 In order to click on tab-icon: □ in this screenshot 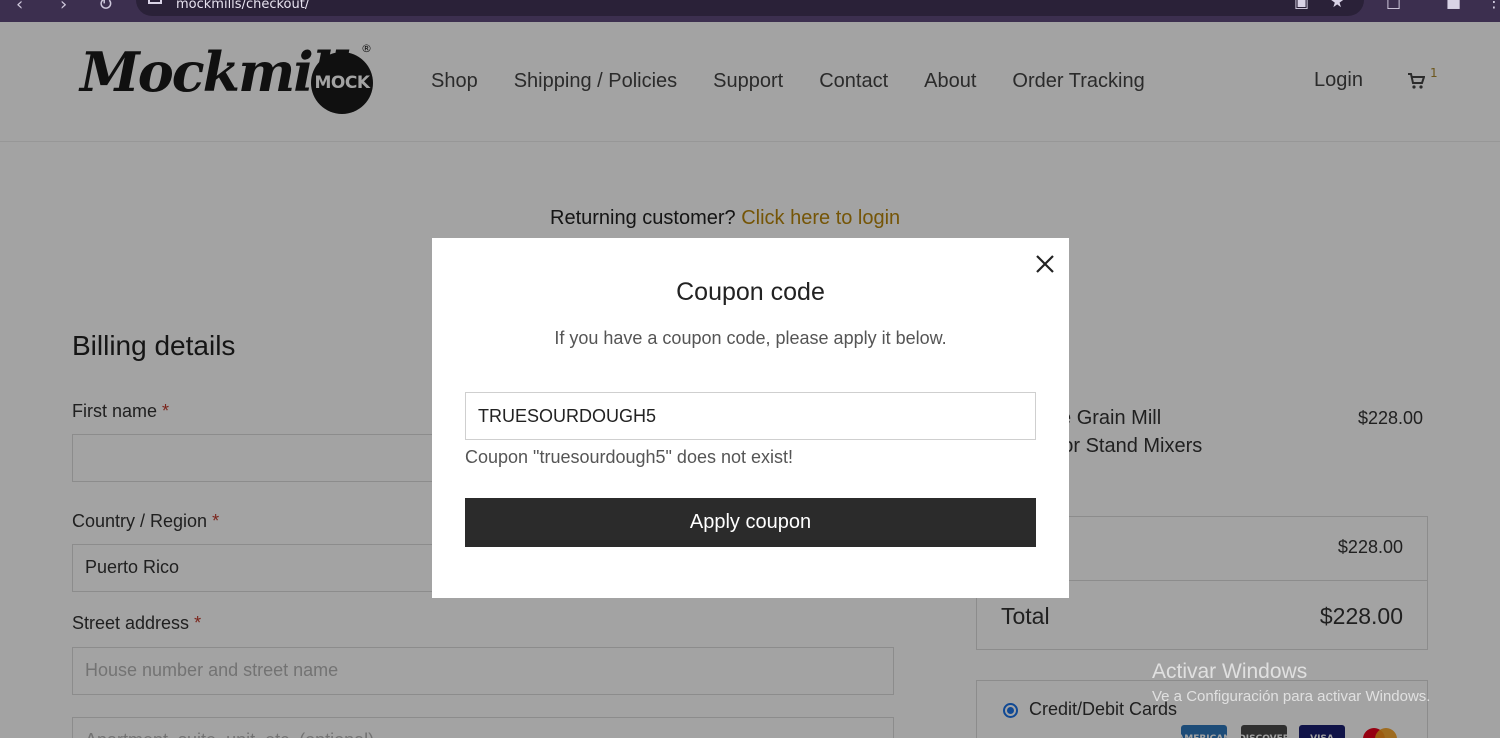, I will do `click(1393, 5)`.